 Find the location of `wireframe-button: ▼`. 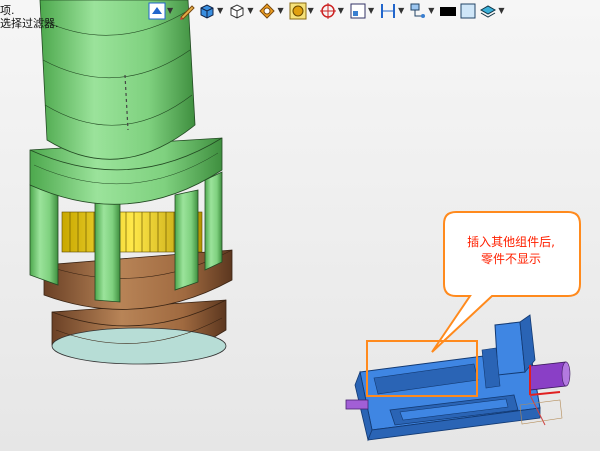

wireframe-button: ▼ is located at coordinates (242, 11).